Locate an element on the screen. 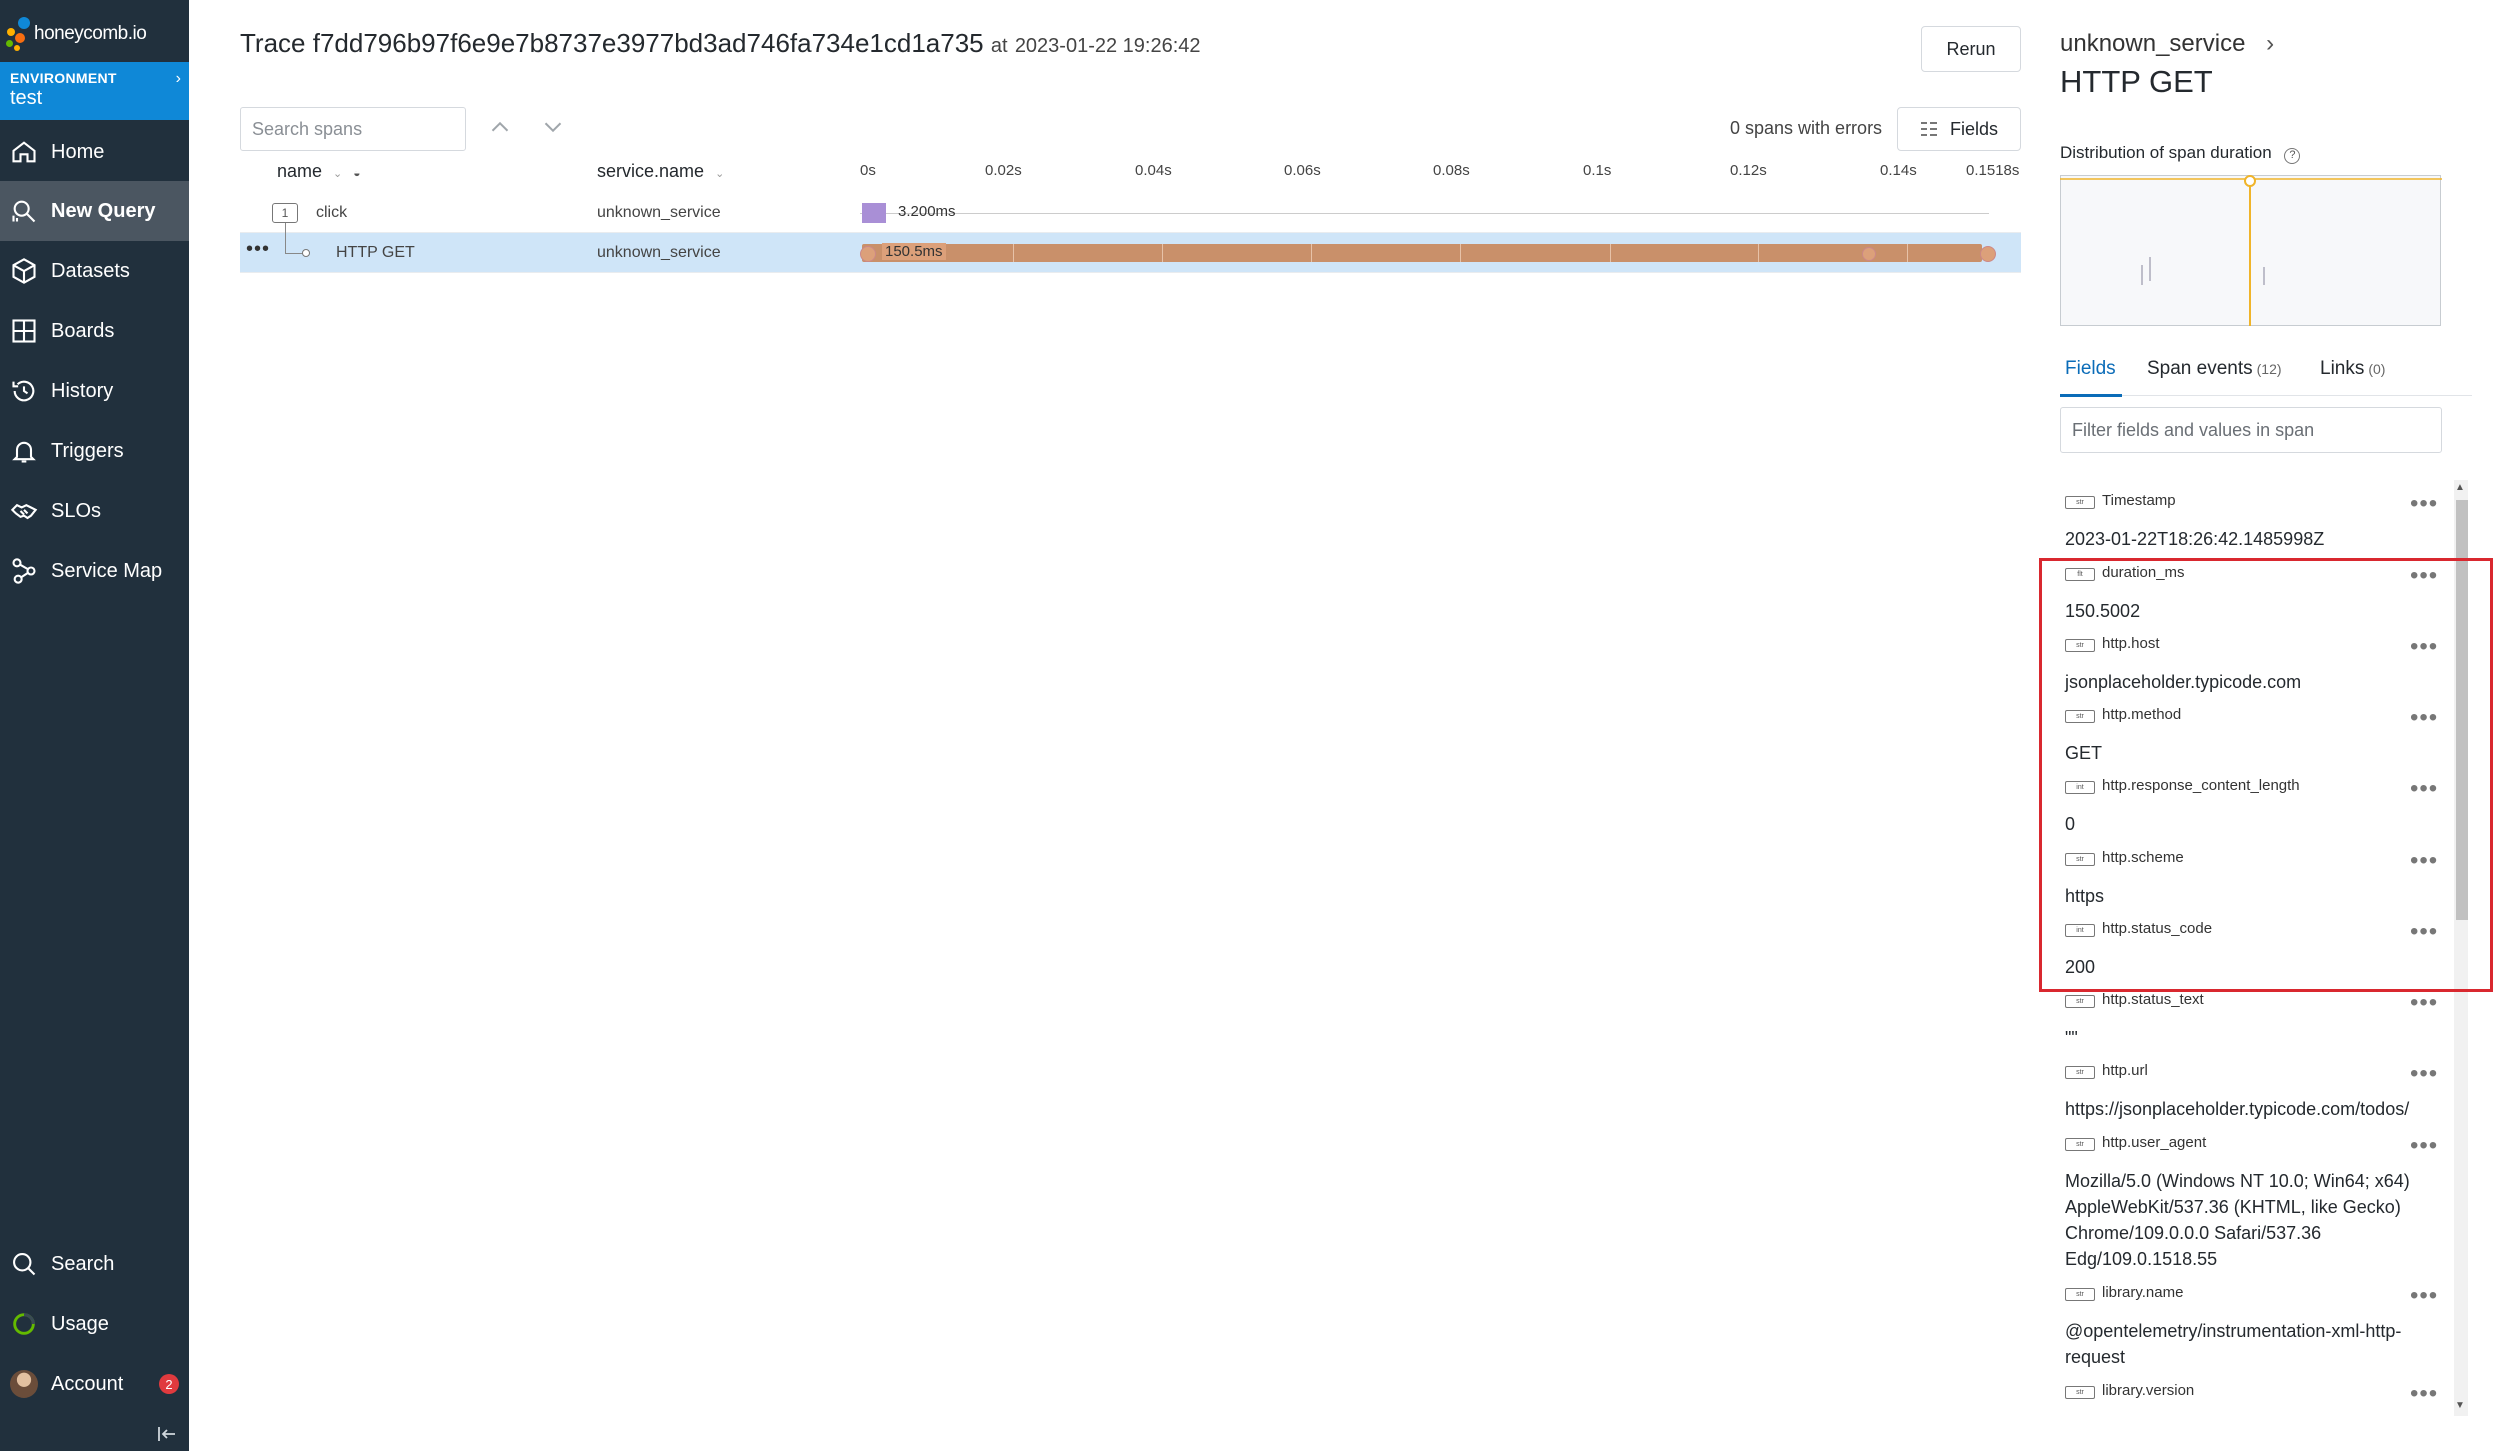 This screenshot has width=2493, height=1451. timeline-tick: 0.1518s is located at coordinates (1993, 170).